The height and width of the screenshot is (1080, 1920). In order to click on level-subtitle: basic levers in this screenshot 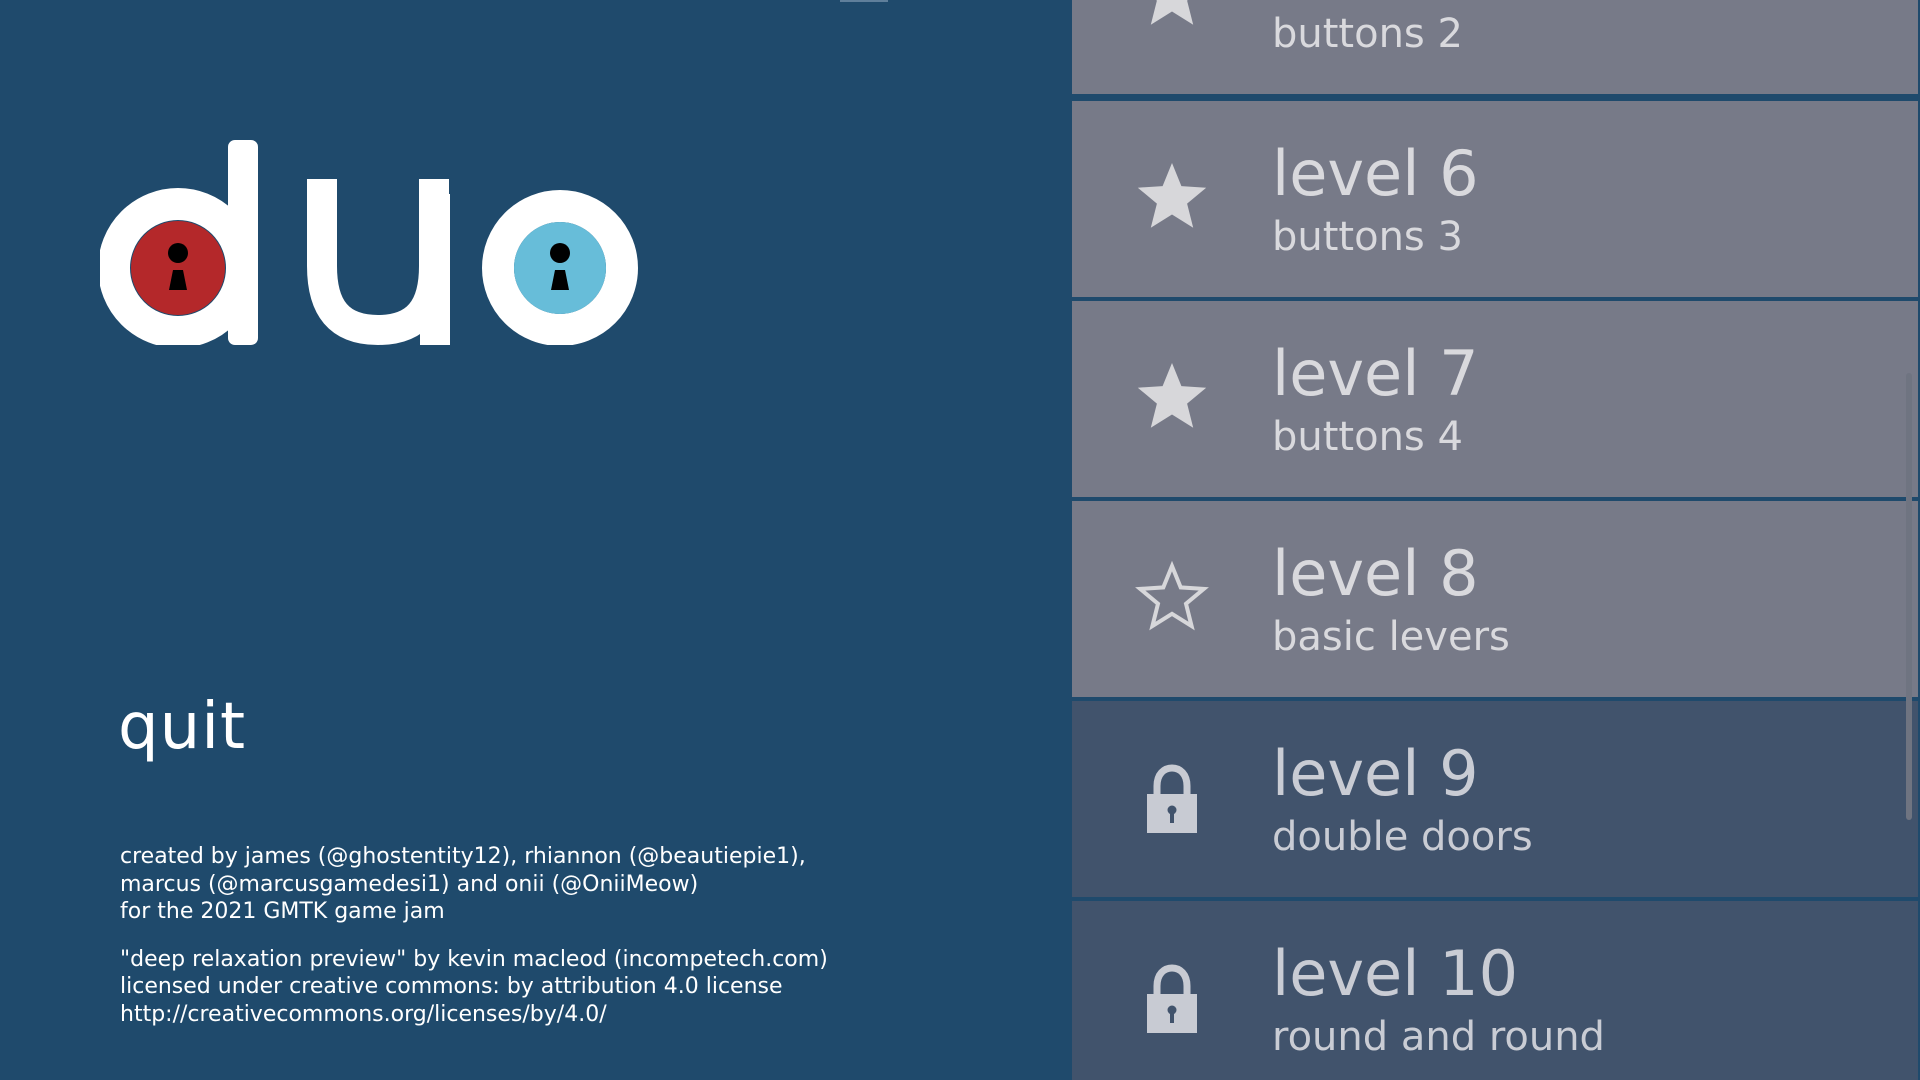, I will do `click(1391, 637)`.